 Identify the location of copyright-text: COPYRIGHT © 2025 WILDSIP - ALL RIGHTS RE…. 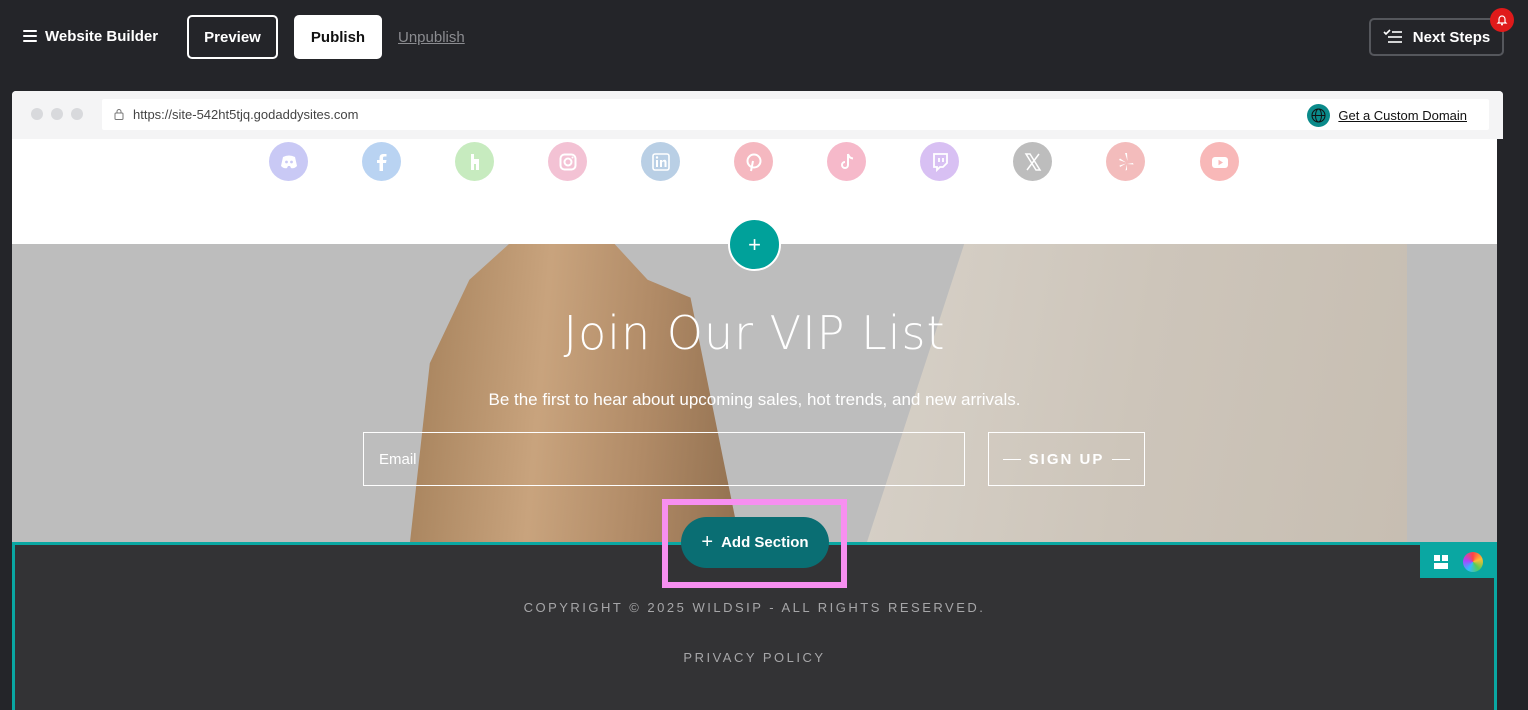
(754, 607).